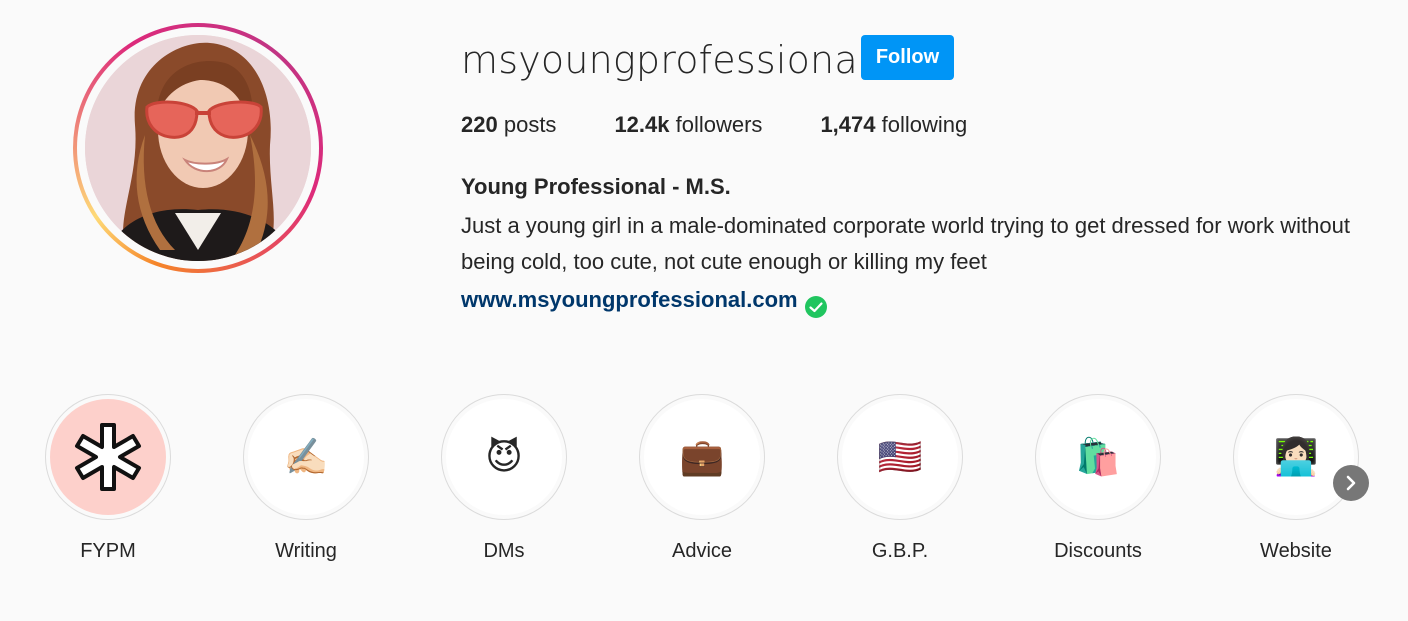 This screenshot has width=1408, height=621. What do you see at coordinates (642, 124) in the screenshot?
I see `followers-count: 12.4k` at bounding box center [642, 124].